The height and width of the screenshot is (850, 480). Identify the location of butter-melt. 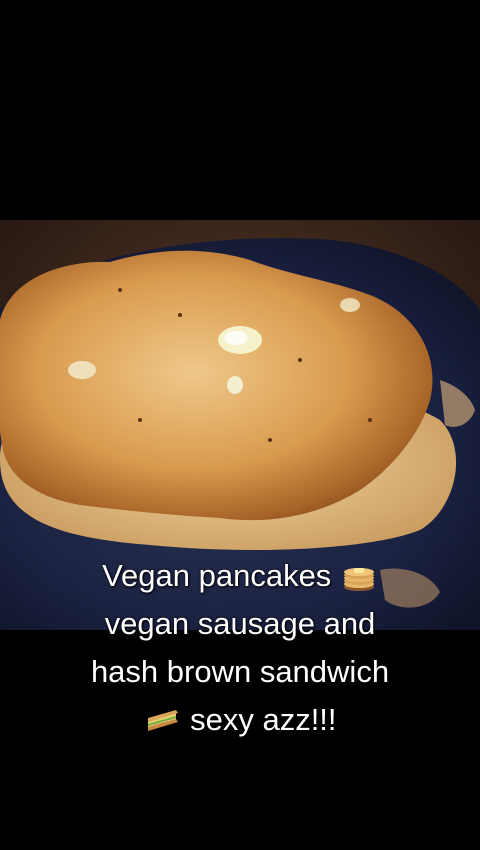
(82, 370).